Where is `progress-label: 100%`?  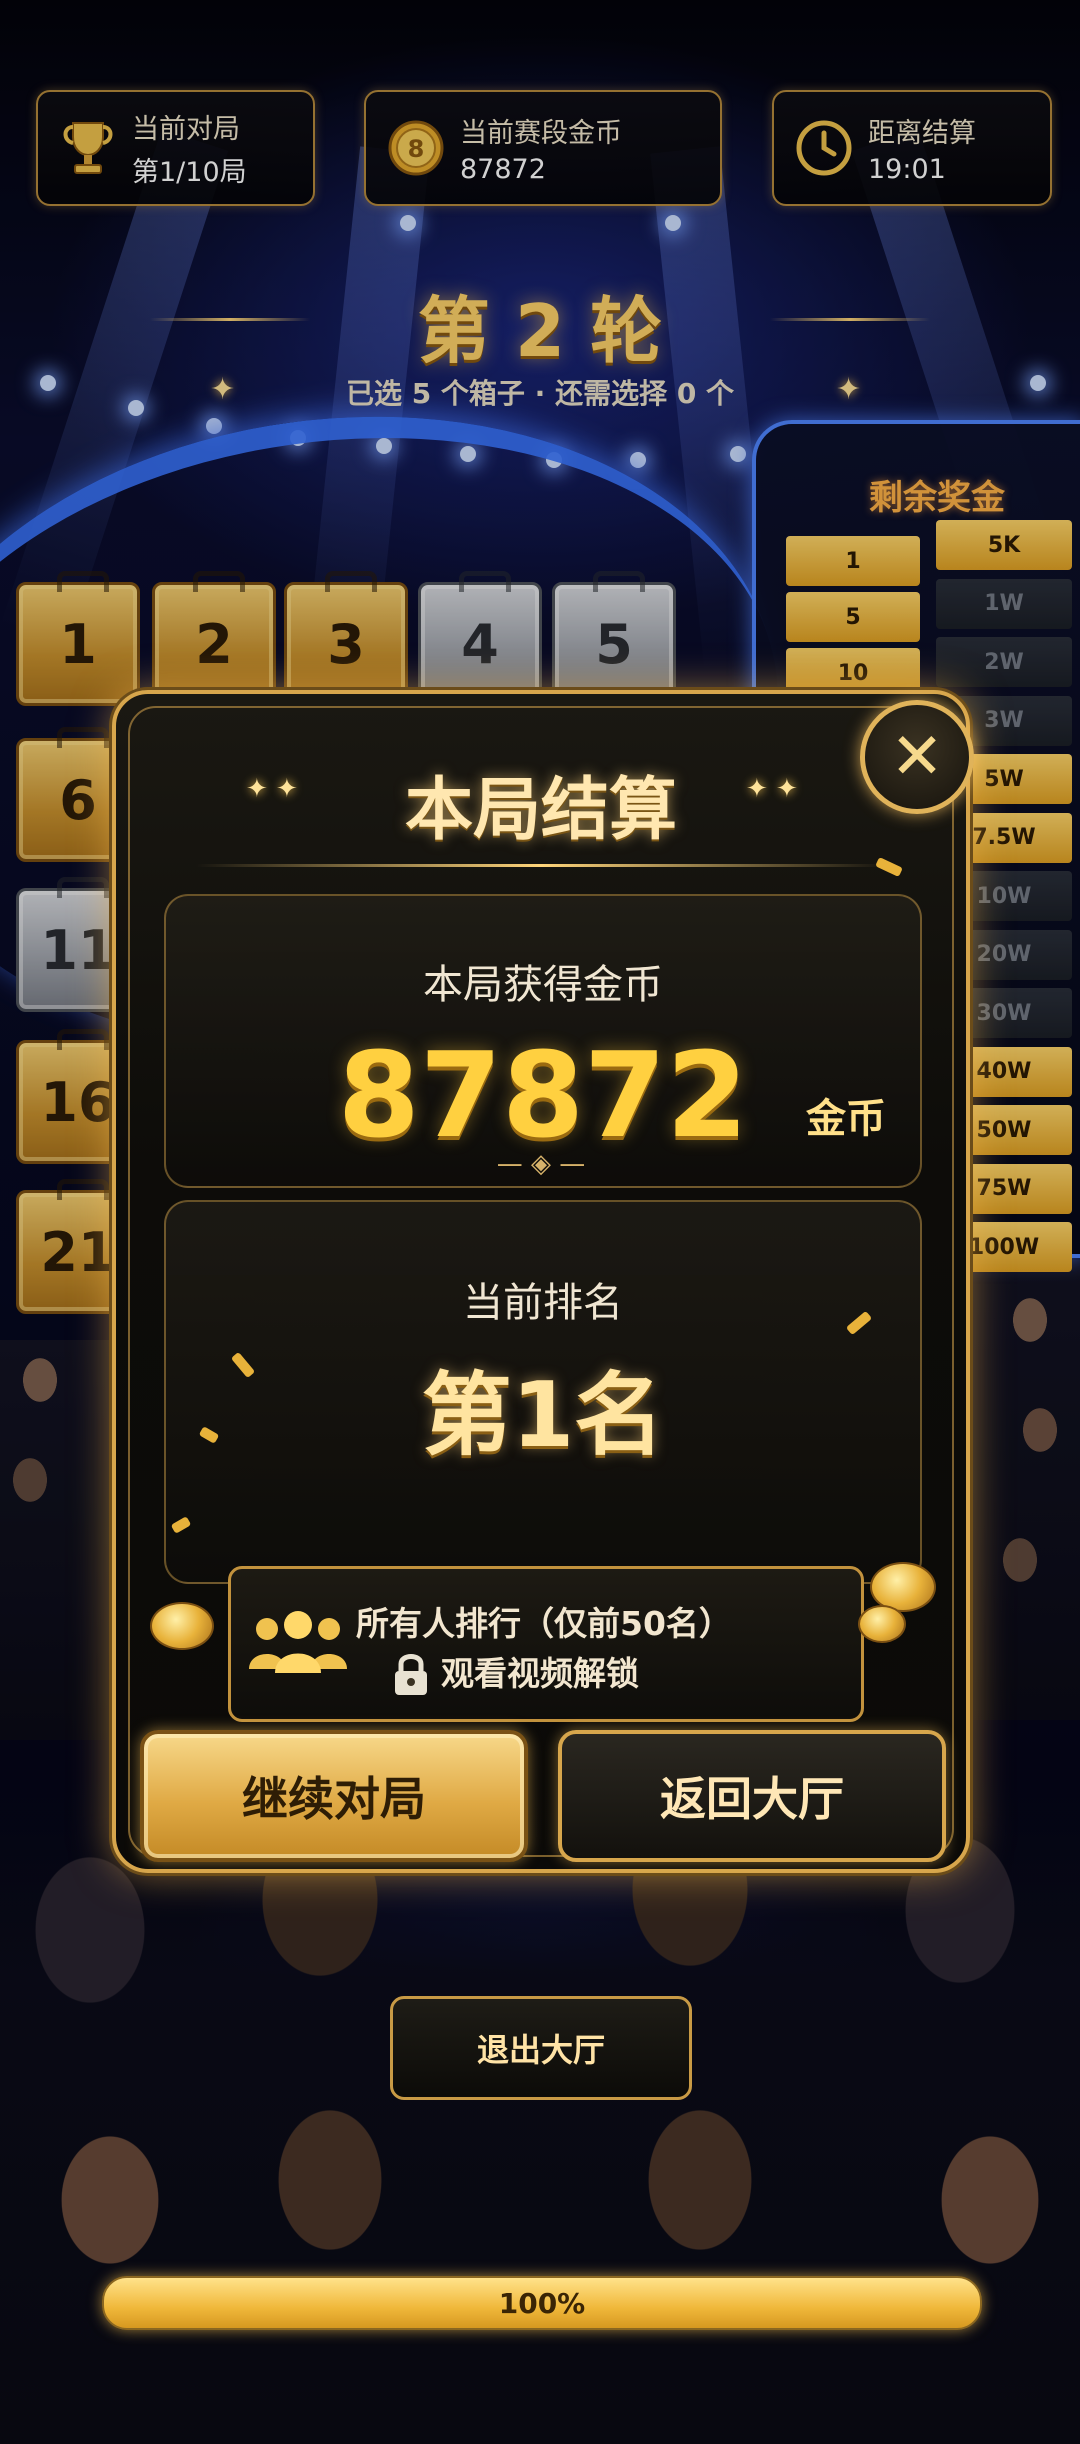
progress-label: 100% is located at coordinates (542, 2303).